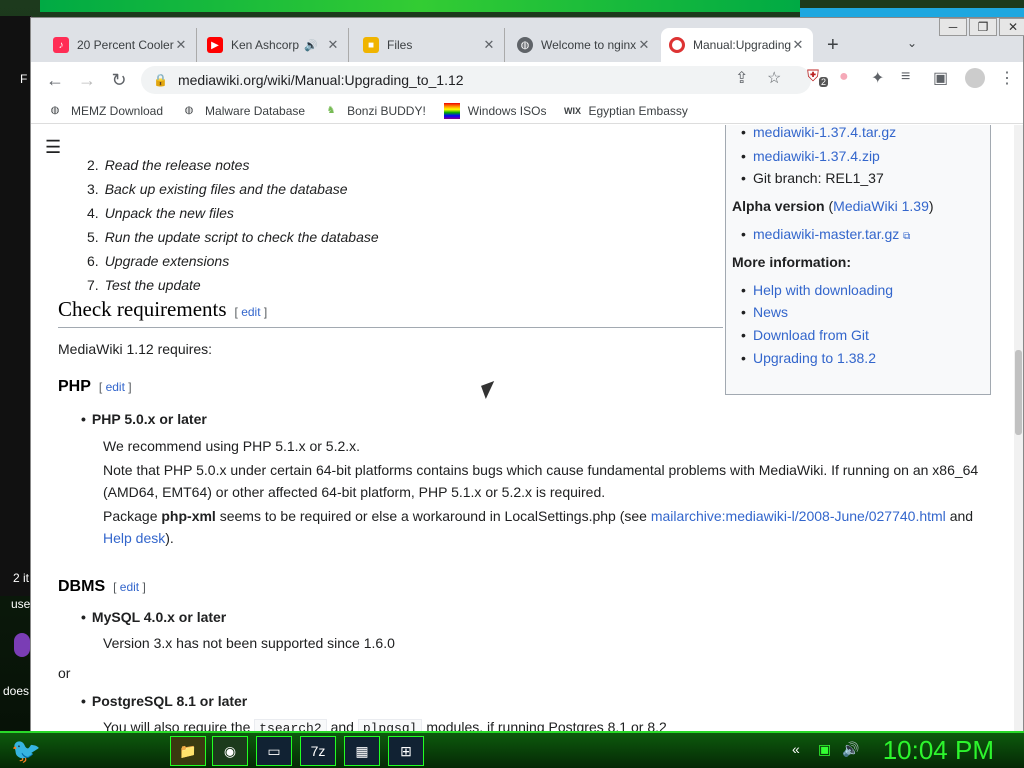  Describe the element at coordinates (22, 645) in the screenshot. I see `desktop-yahoo-icon` at that location.